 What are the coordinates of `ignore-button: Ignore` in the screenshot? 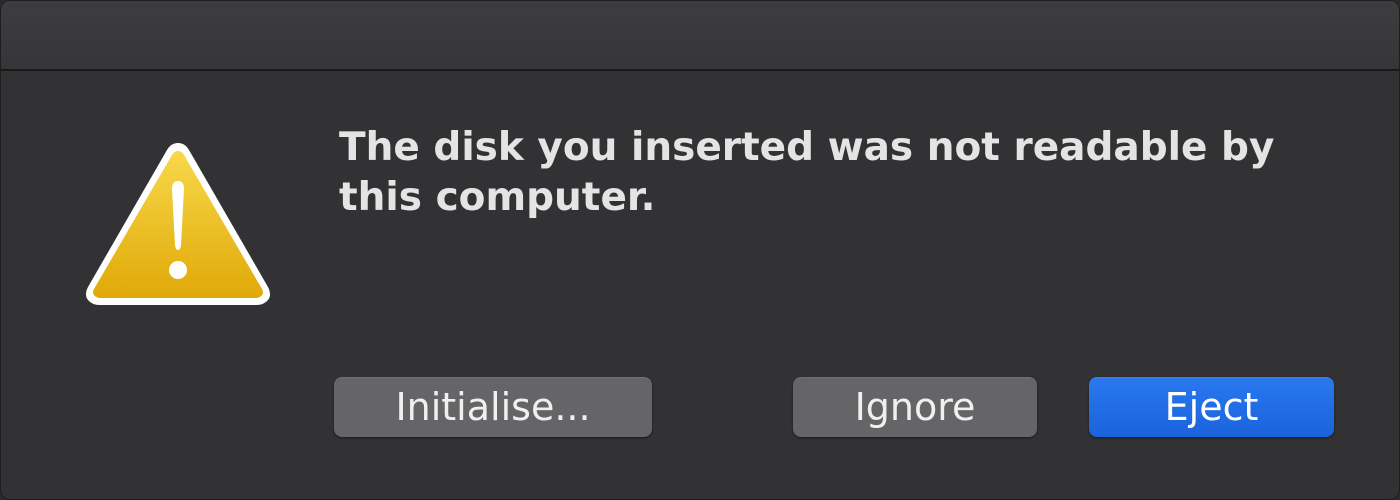 It's located at (915, 407).